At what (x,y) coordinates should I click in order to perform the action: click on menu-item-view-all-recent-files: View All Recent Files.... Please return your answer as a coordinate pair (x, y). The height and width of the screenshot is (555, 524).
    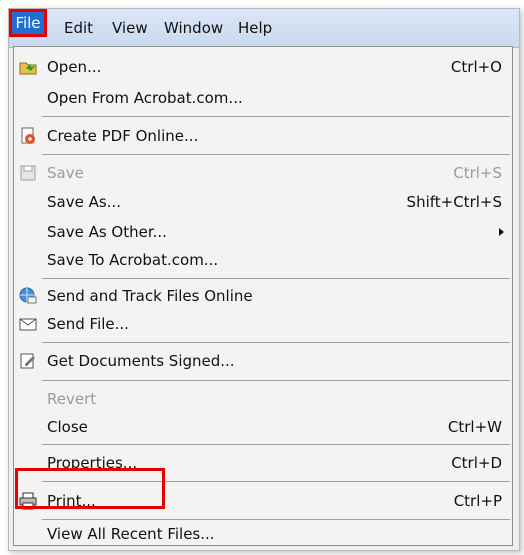
    Looking at the image, I should click on (263, 534).